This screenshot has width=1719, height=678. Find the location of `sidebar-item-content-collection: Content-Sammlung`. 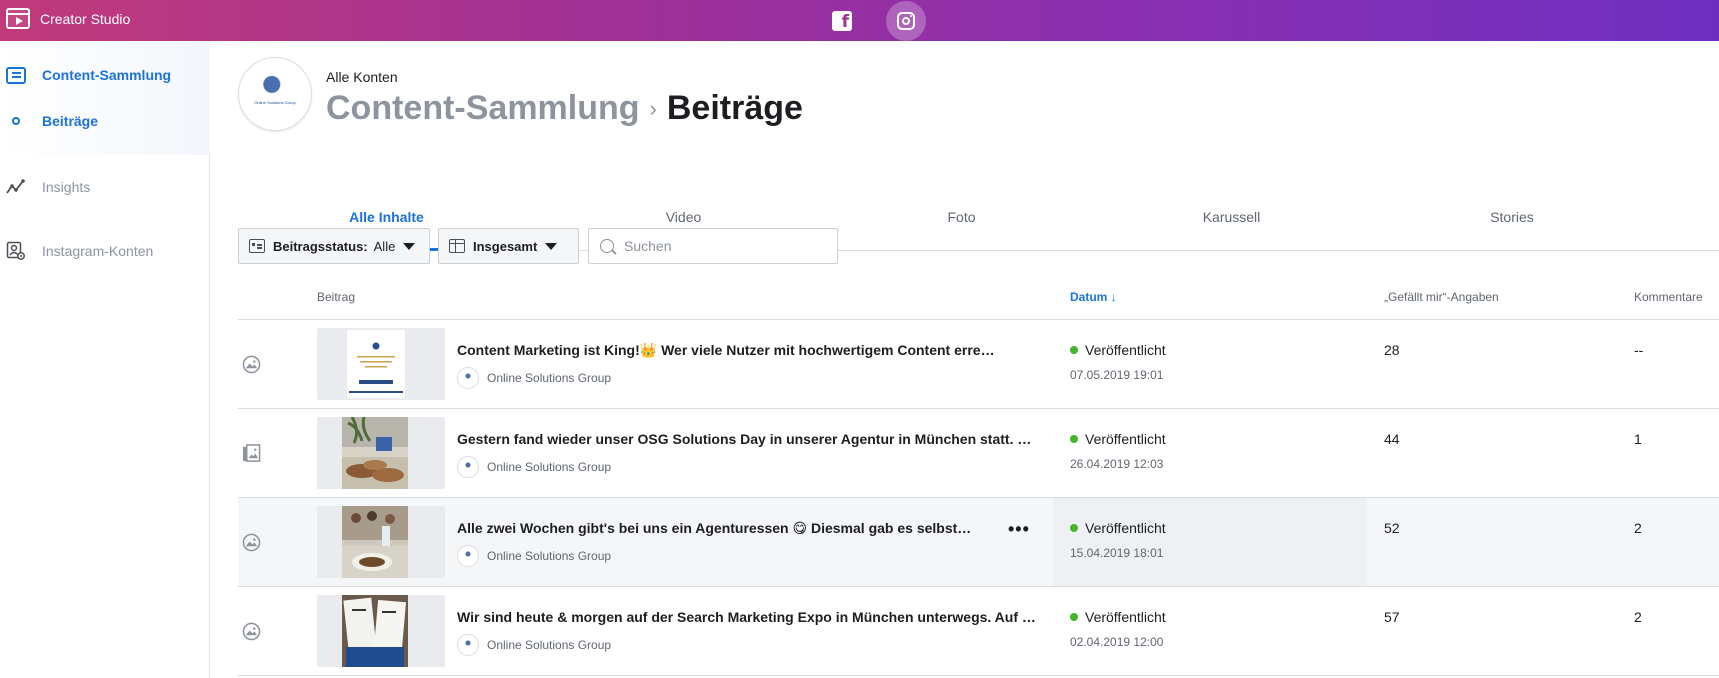

sidebar-item-content-collection: Content-Sammlung is located at coordinates (105, 75).